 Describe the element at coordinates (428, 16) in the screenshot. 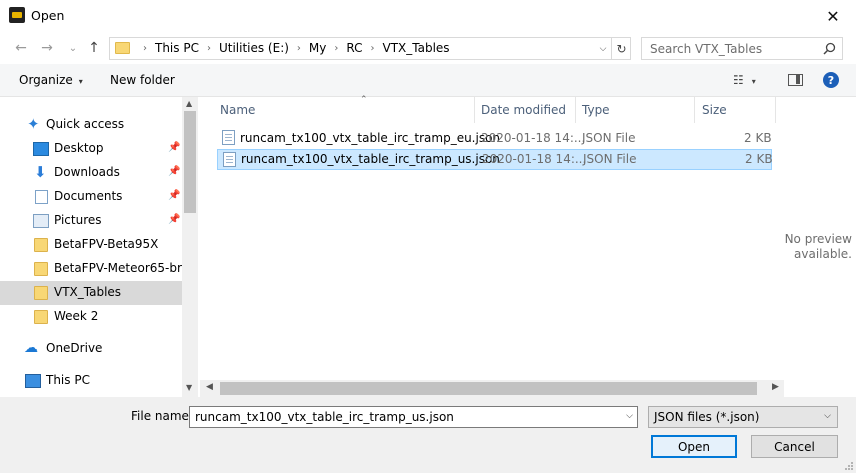

I see `title-bar: Open ✕` at that location.